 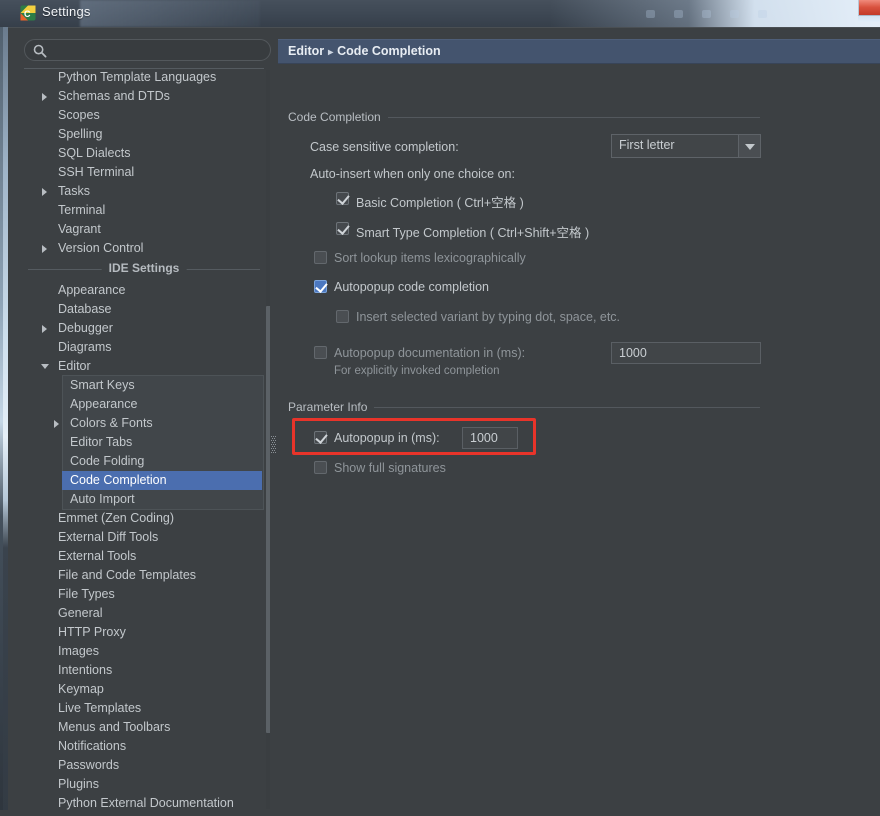 I want to click on search-icon, so click(x=40, y=51).